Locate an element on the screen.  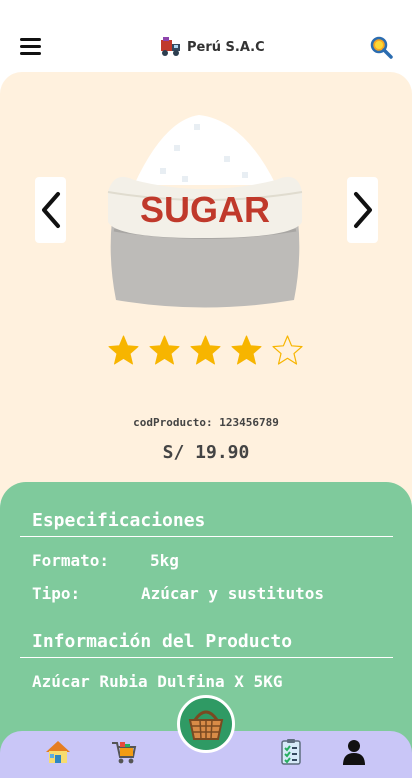
chevron-right-icon is located at coordinates (362, 210).